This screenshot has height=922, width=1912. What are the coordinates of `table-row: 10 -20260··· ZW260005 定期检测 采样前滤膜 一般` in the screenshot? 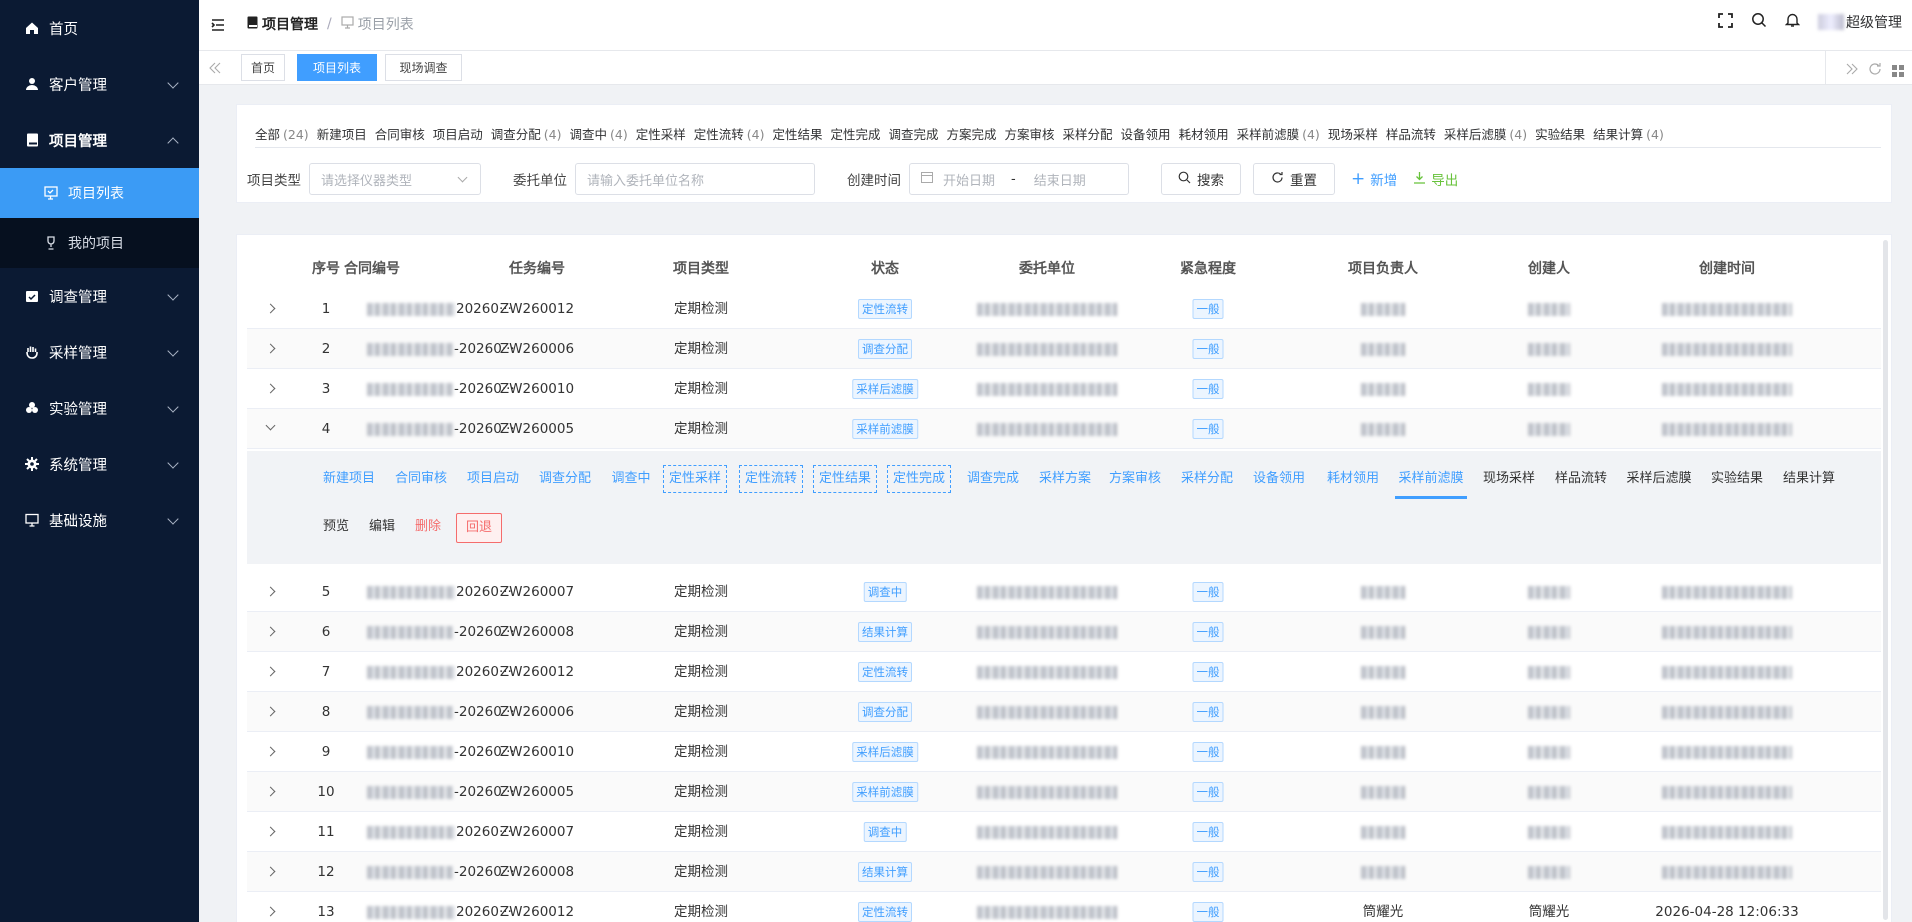 It's located at (1064, 792).